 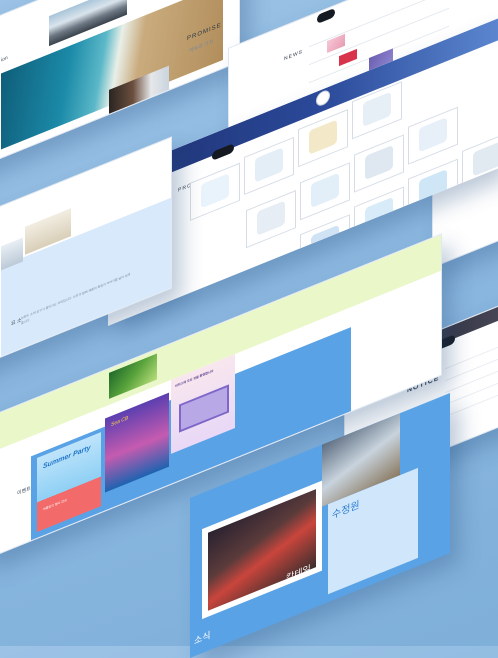 What do you see at coordinates (471, 355) in the screenshot?
I see `notice-row` at bounding box center [471, 355].